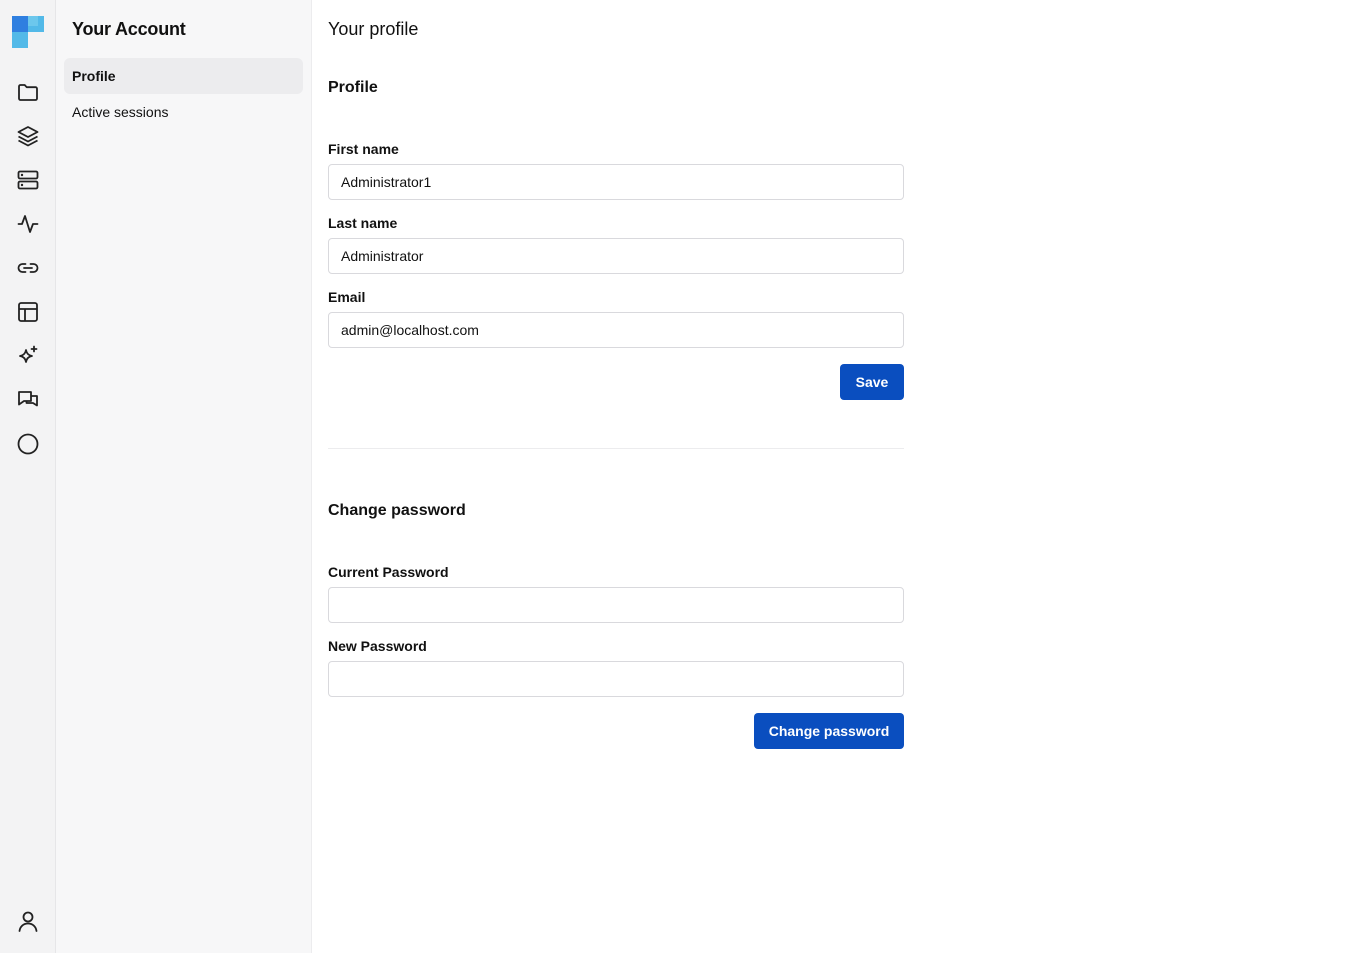 This screenshot has width=1349, height=953. Describe the element at coordinates (616, 182) in the screenshot. I see `first-name-input` at that location.